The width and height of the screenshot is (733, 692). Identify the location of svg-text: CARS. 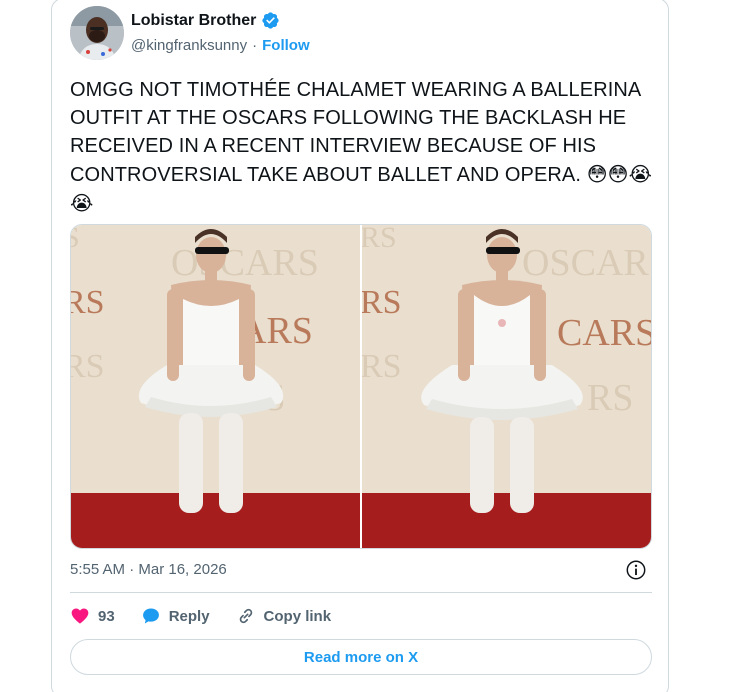
(604, 333).